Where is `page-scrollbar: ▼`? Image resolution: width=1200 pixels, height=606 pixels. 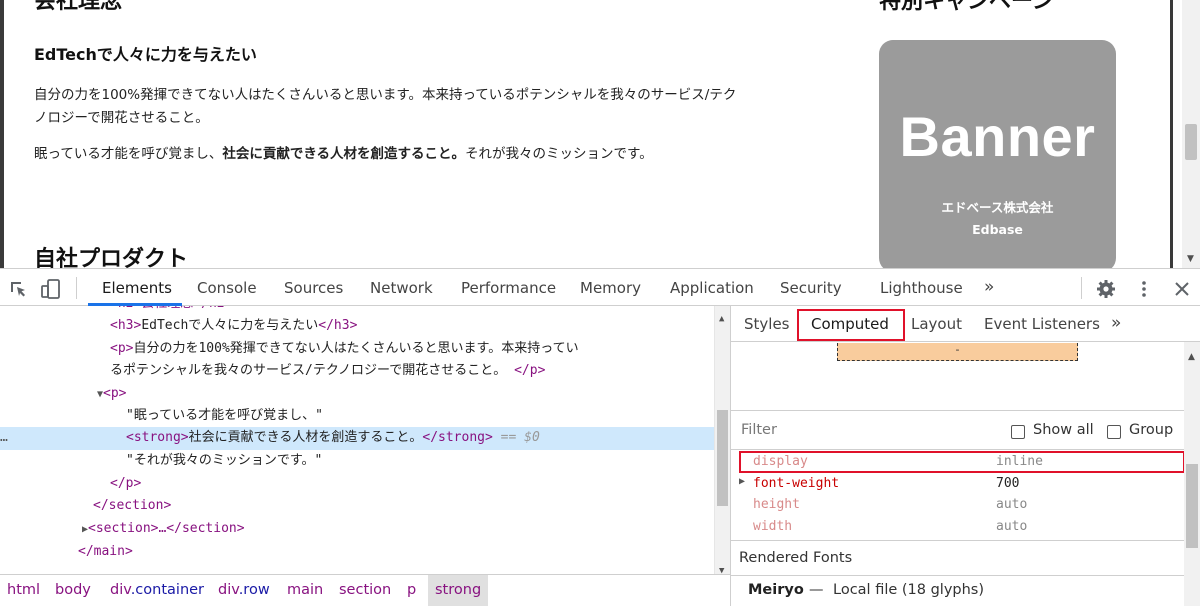
page-scrollbar: ▼ is located at coordinates (1191, 134).